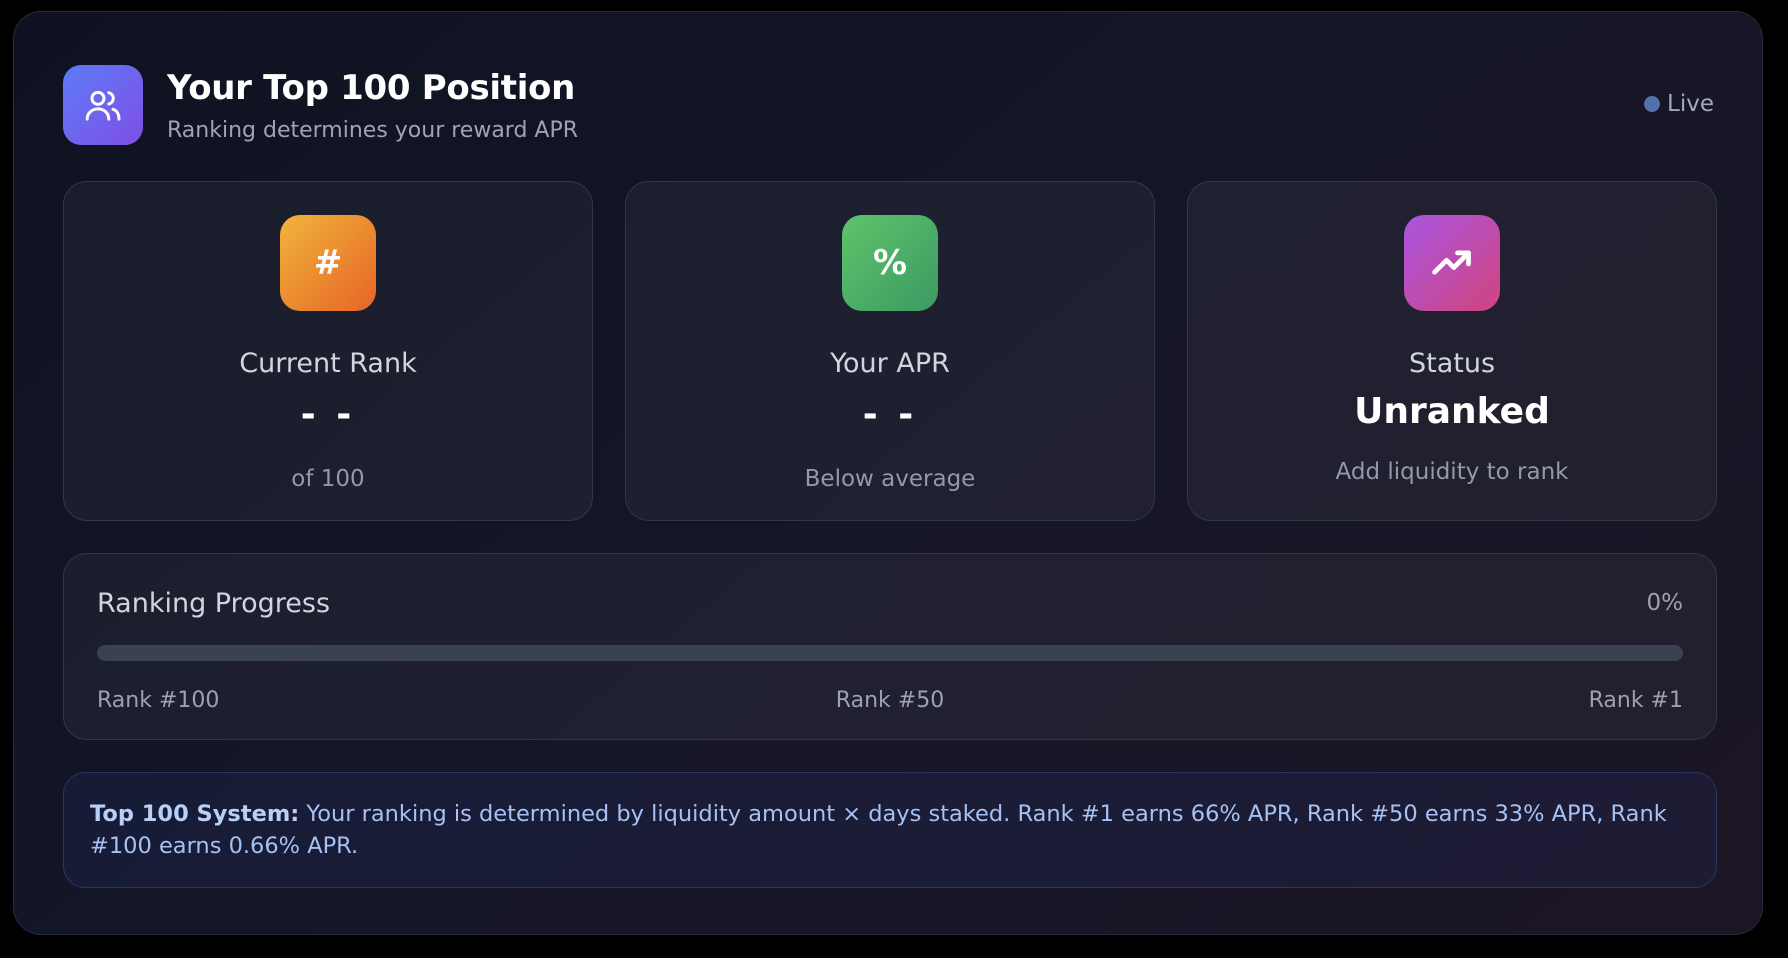  Describe the element at coordinates (1452, 263) in the screenshot. I see `trending-up-icon` at that location.